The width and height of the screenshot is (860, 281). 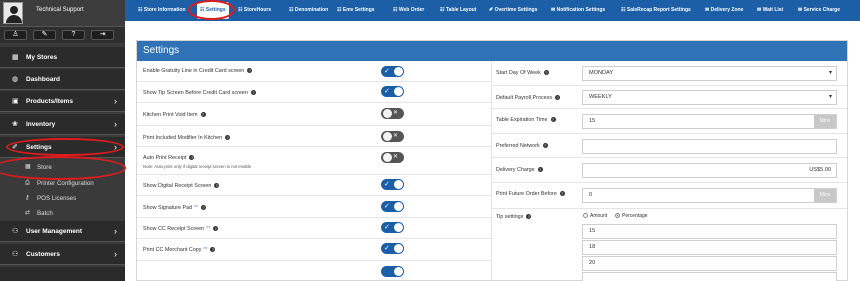 I want to click on tip-screen-toggle: ✓, so click(x=392, y=91).